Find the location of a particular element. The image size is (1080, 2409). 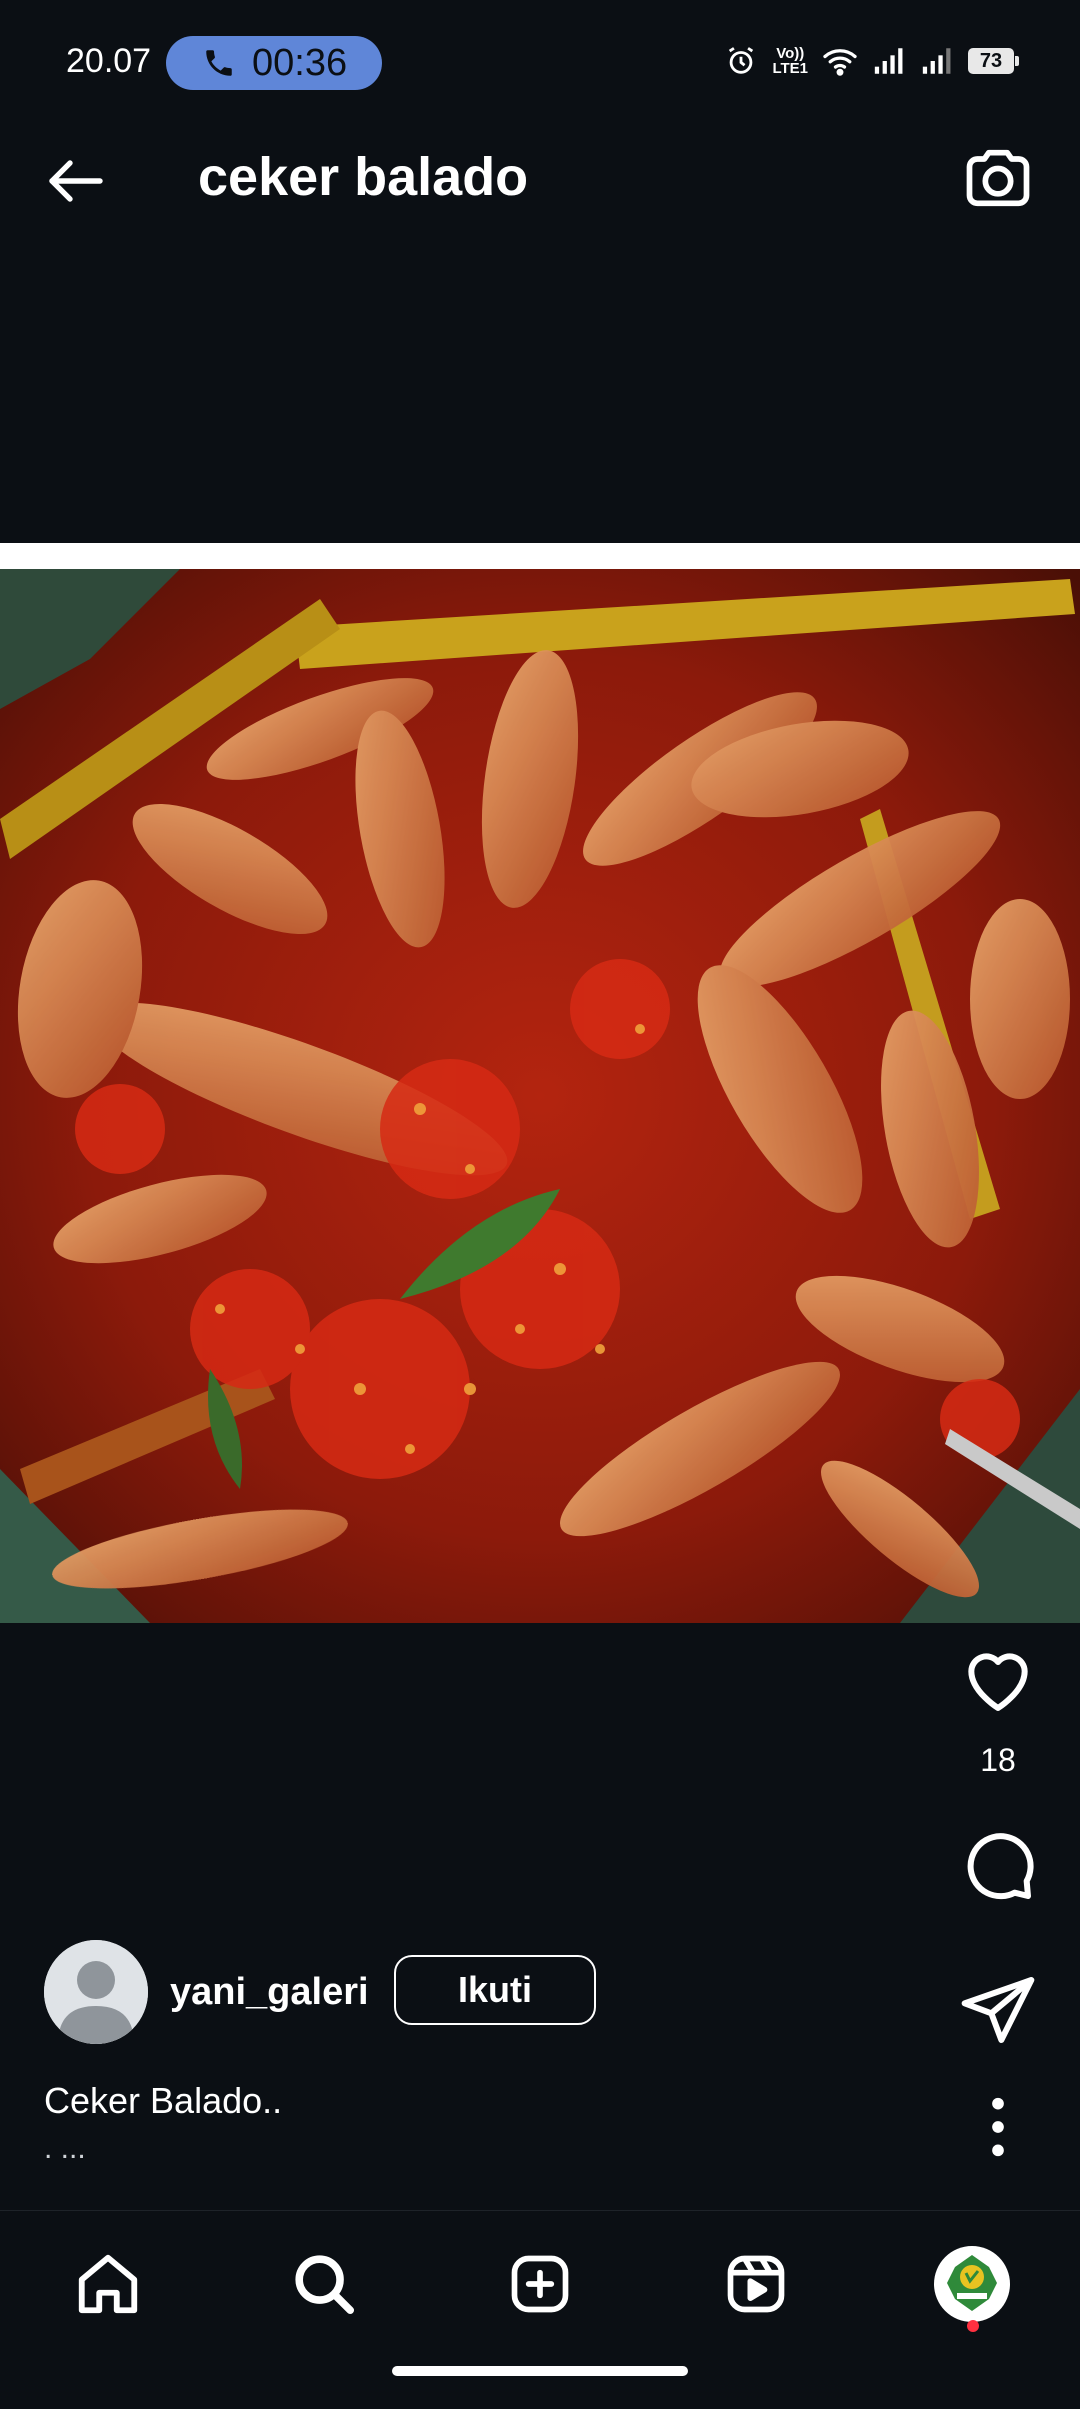

home-indicator is located at coordinates (540, 2371).